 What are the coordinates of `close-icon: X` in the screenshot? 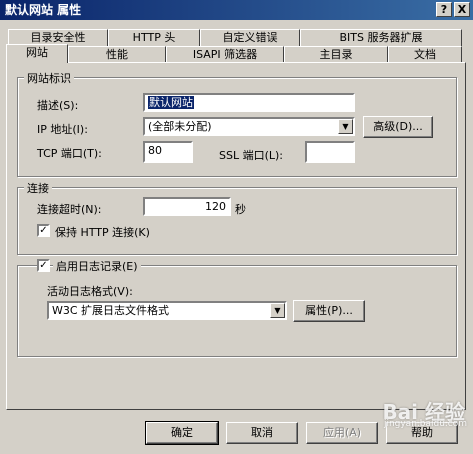 It's located at (462, 9).